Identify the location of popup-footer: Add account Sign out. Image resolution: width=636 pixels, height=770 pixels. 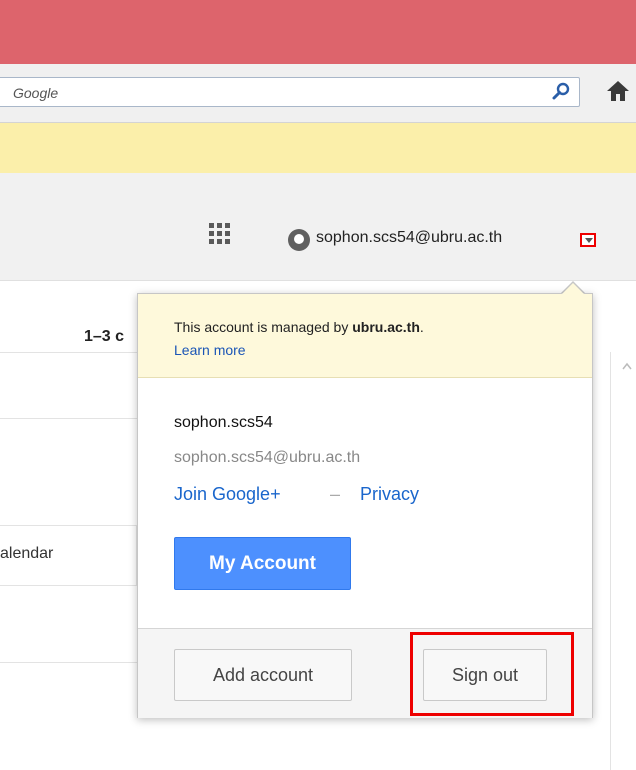
(365, 673).